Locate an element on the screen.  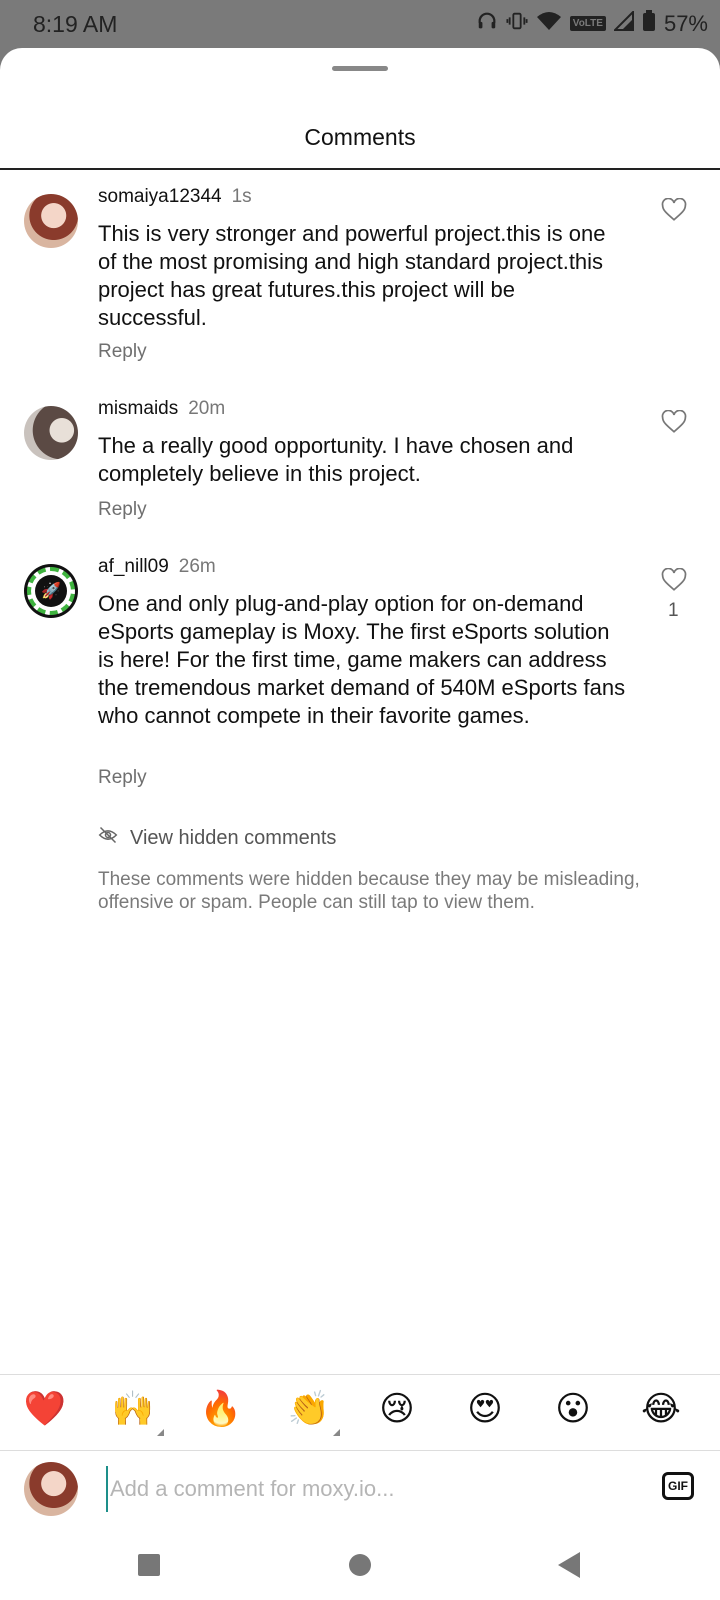
status-icons: VoLTE 57% is located at coordinates (592, 23).